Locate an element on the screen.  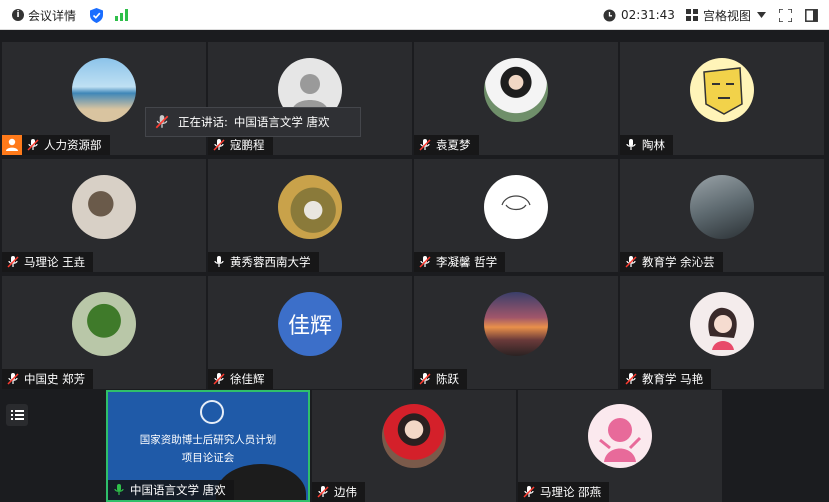
participant-name: 寇鹏程 is located at coordinates (247, 145).